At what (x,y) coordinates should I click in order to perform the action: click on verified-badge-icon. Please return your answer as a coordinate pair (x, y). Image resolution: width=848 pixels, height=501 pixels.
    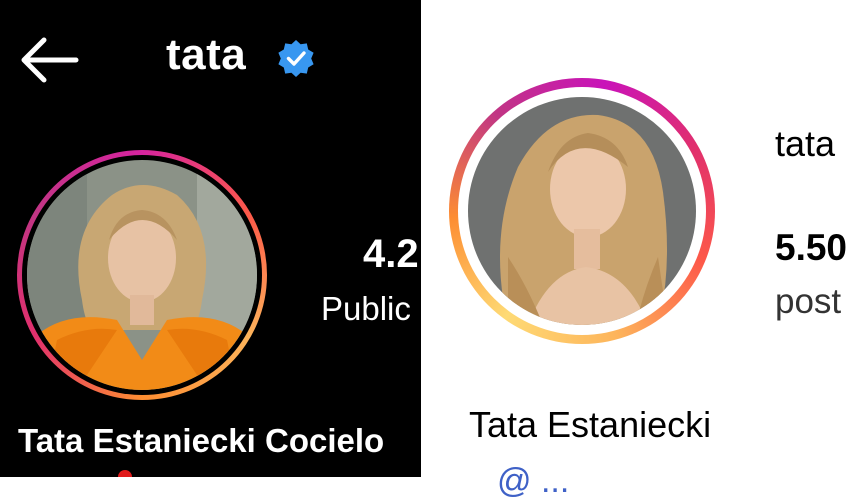
    Looking at the image, I should click on (296, 58).